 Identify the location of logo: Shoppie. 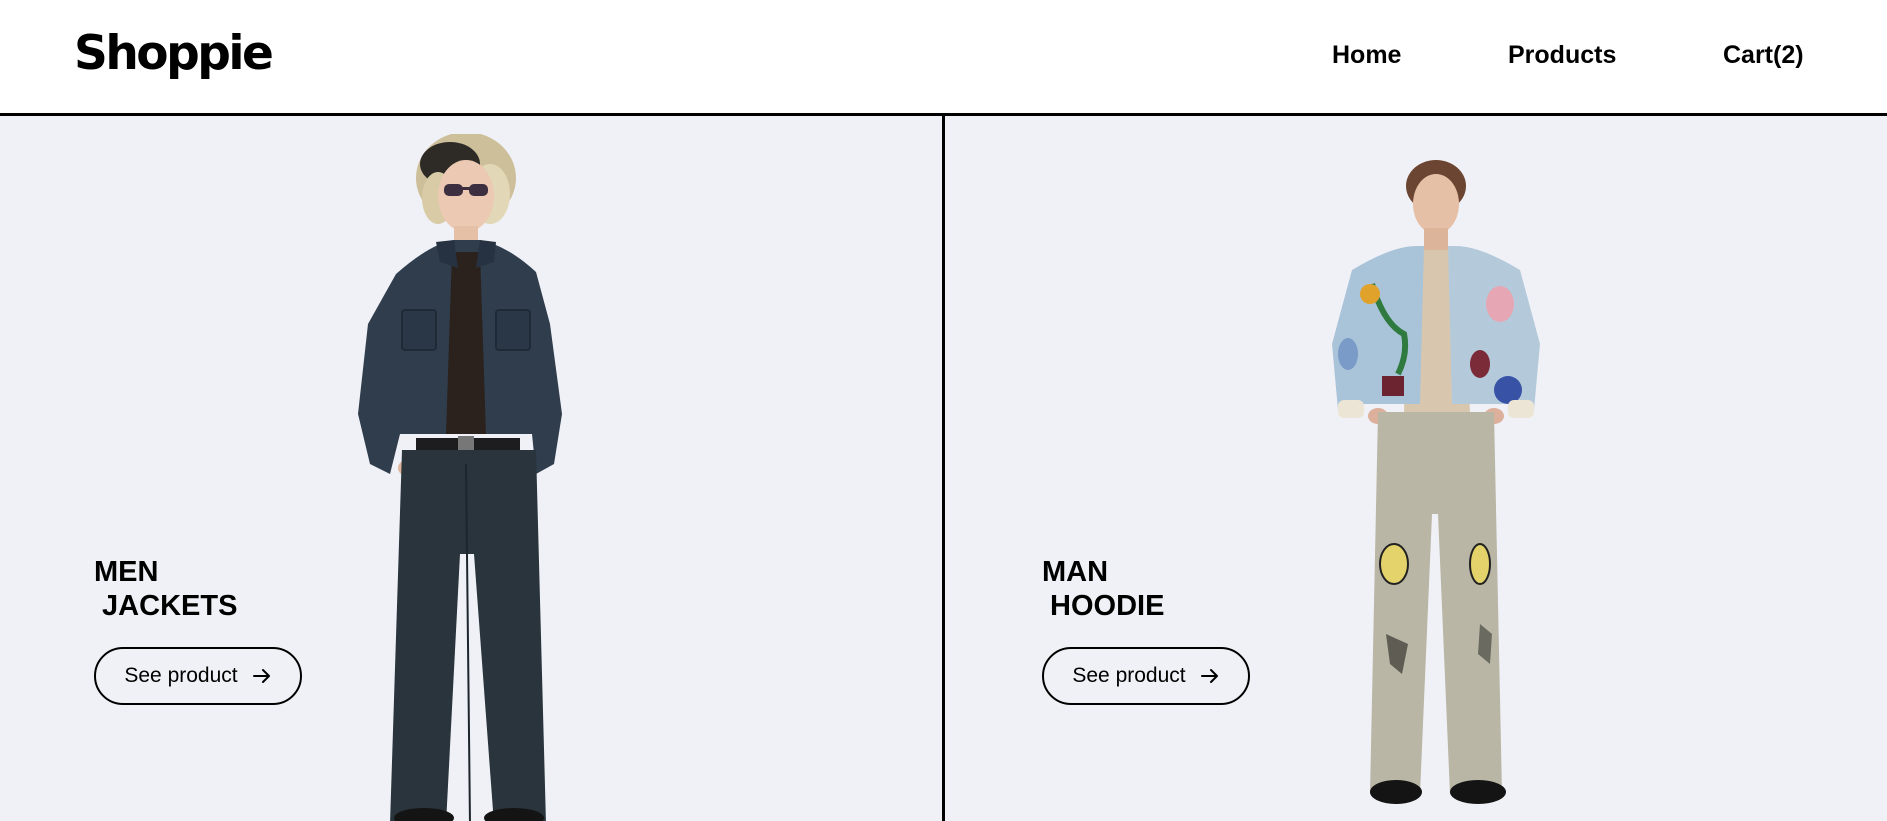
(174, 54).